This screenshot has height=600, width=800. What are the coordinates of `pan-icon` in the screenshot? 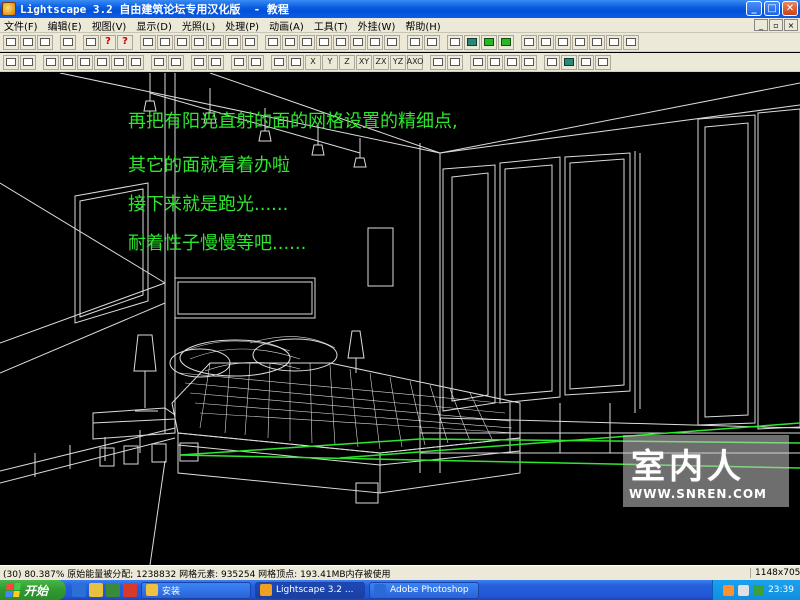 It's located at (182, 42).